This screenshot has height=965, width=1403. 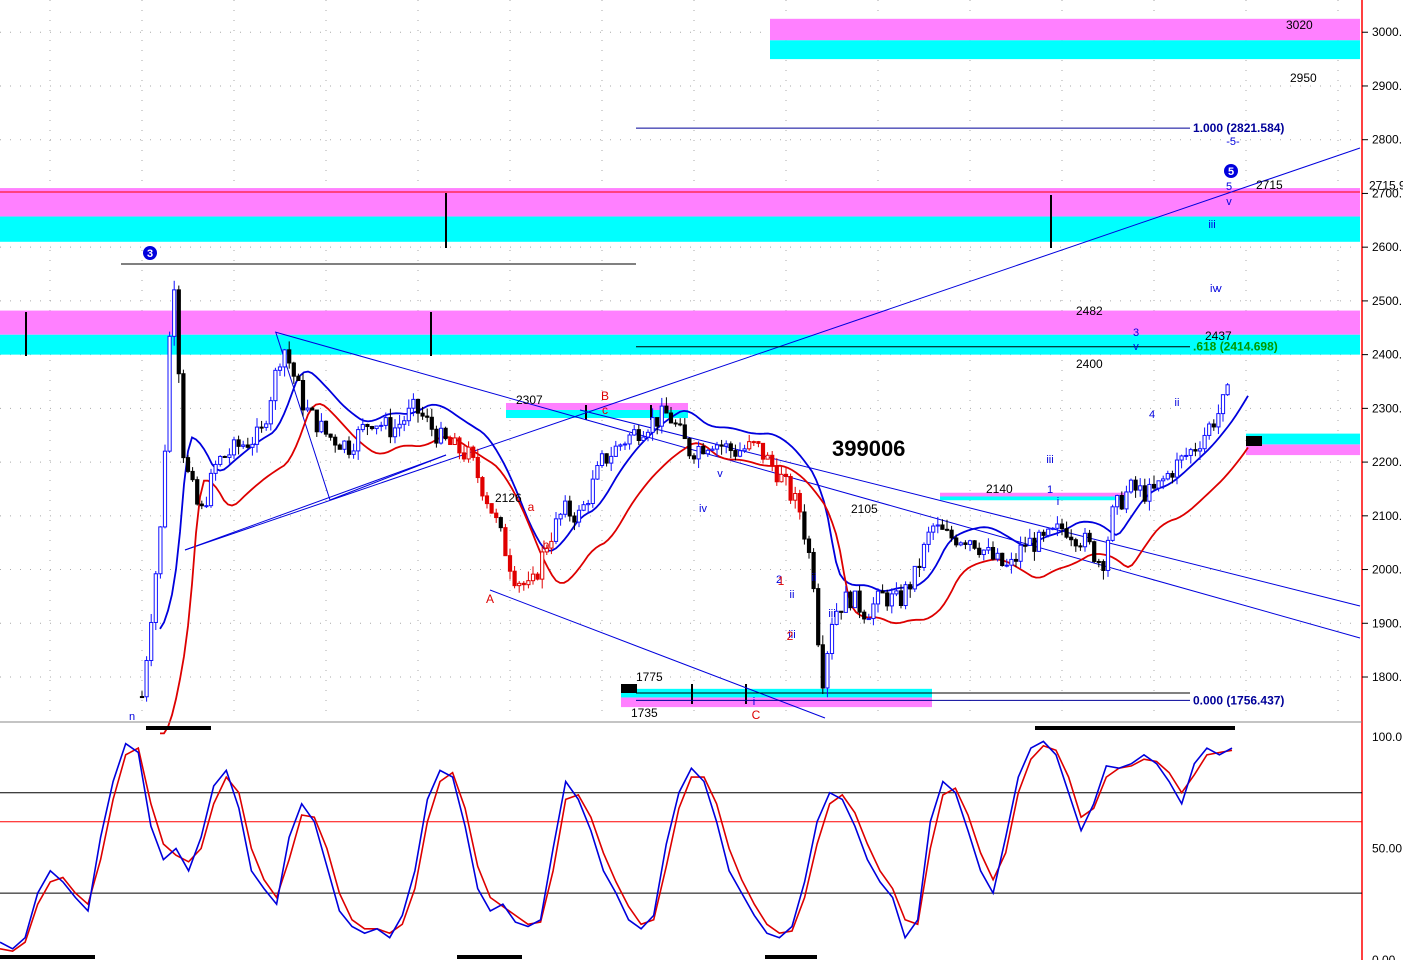 I want to click on wave-label-blue: ii, so click(x=1177, y=403).